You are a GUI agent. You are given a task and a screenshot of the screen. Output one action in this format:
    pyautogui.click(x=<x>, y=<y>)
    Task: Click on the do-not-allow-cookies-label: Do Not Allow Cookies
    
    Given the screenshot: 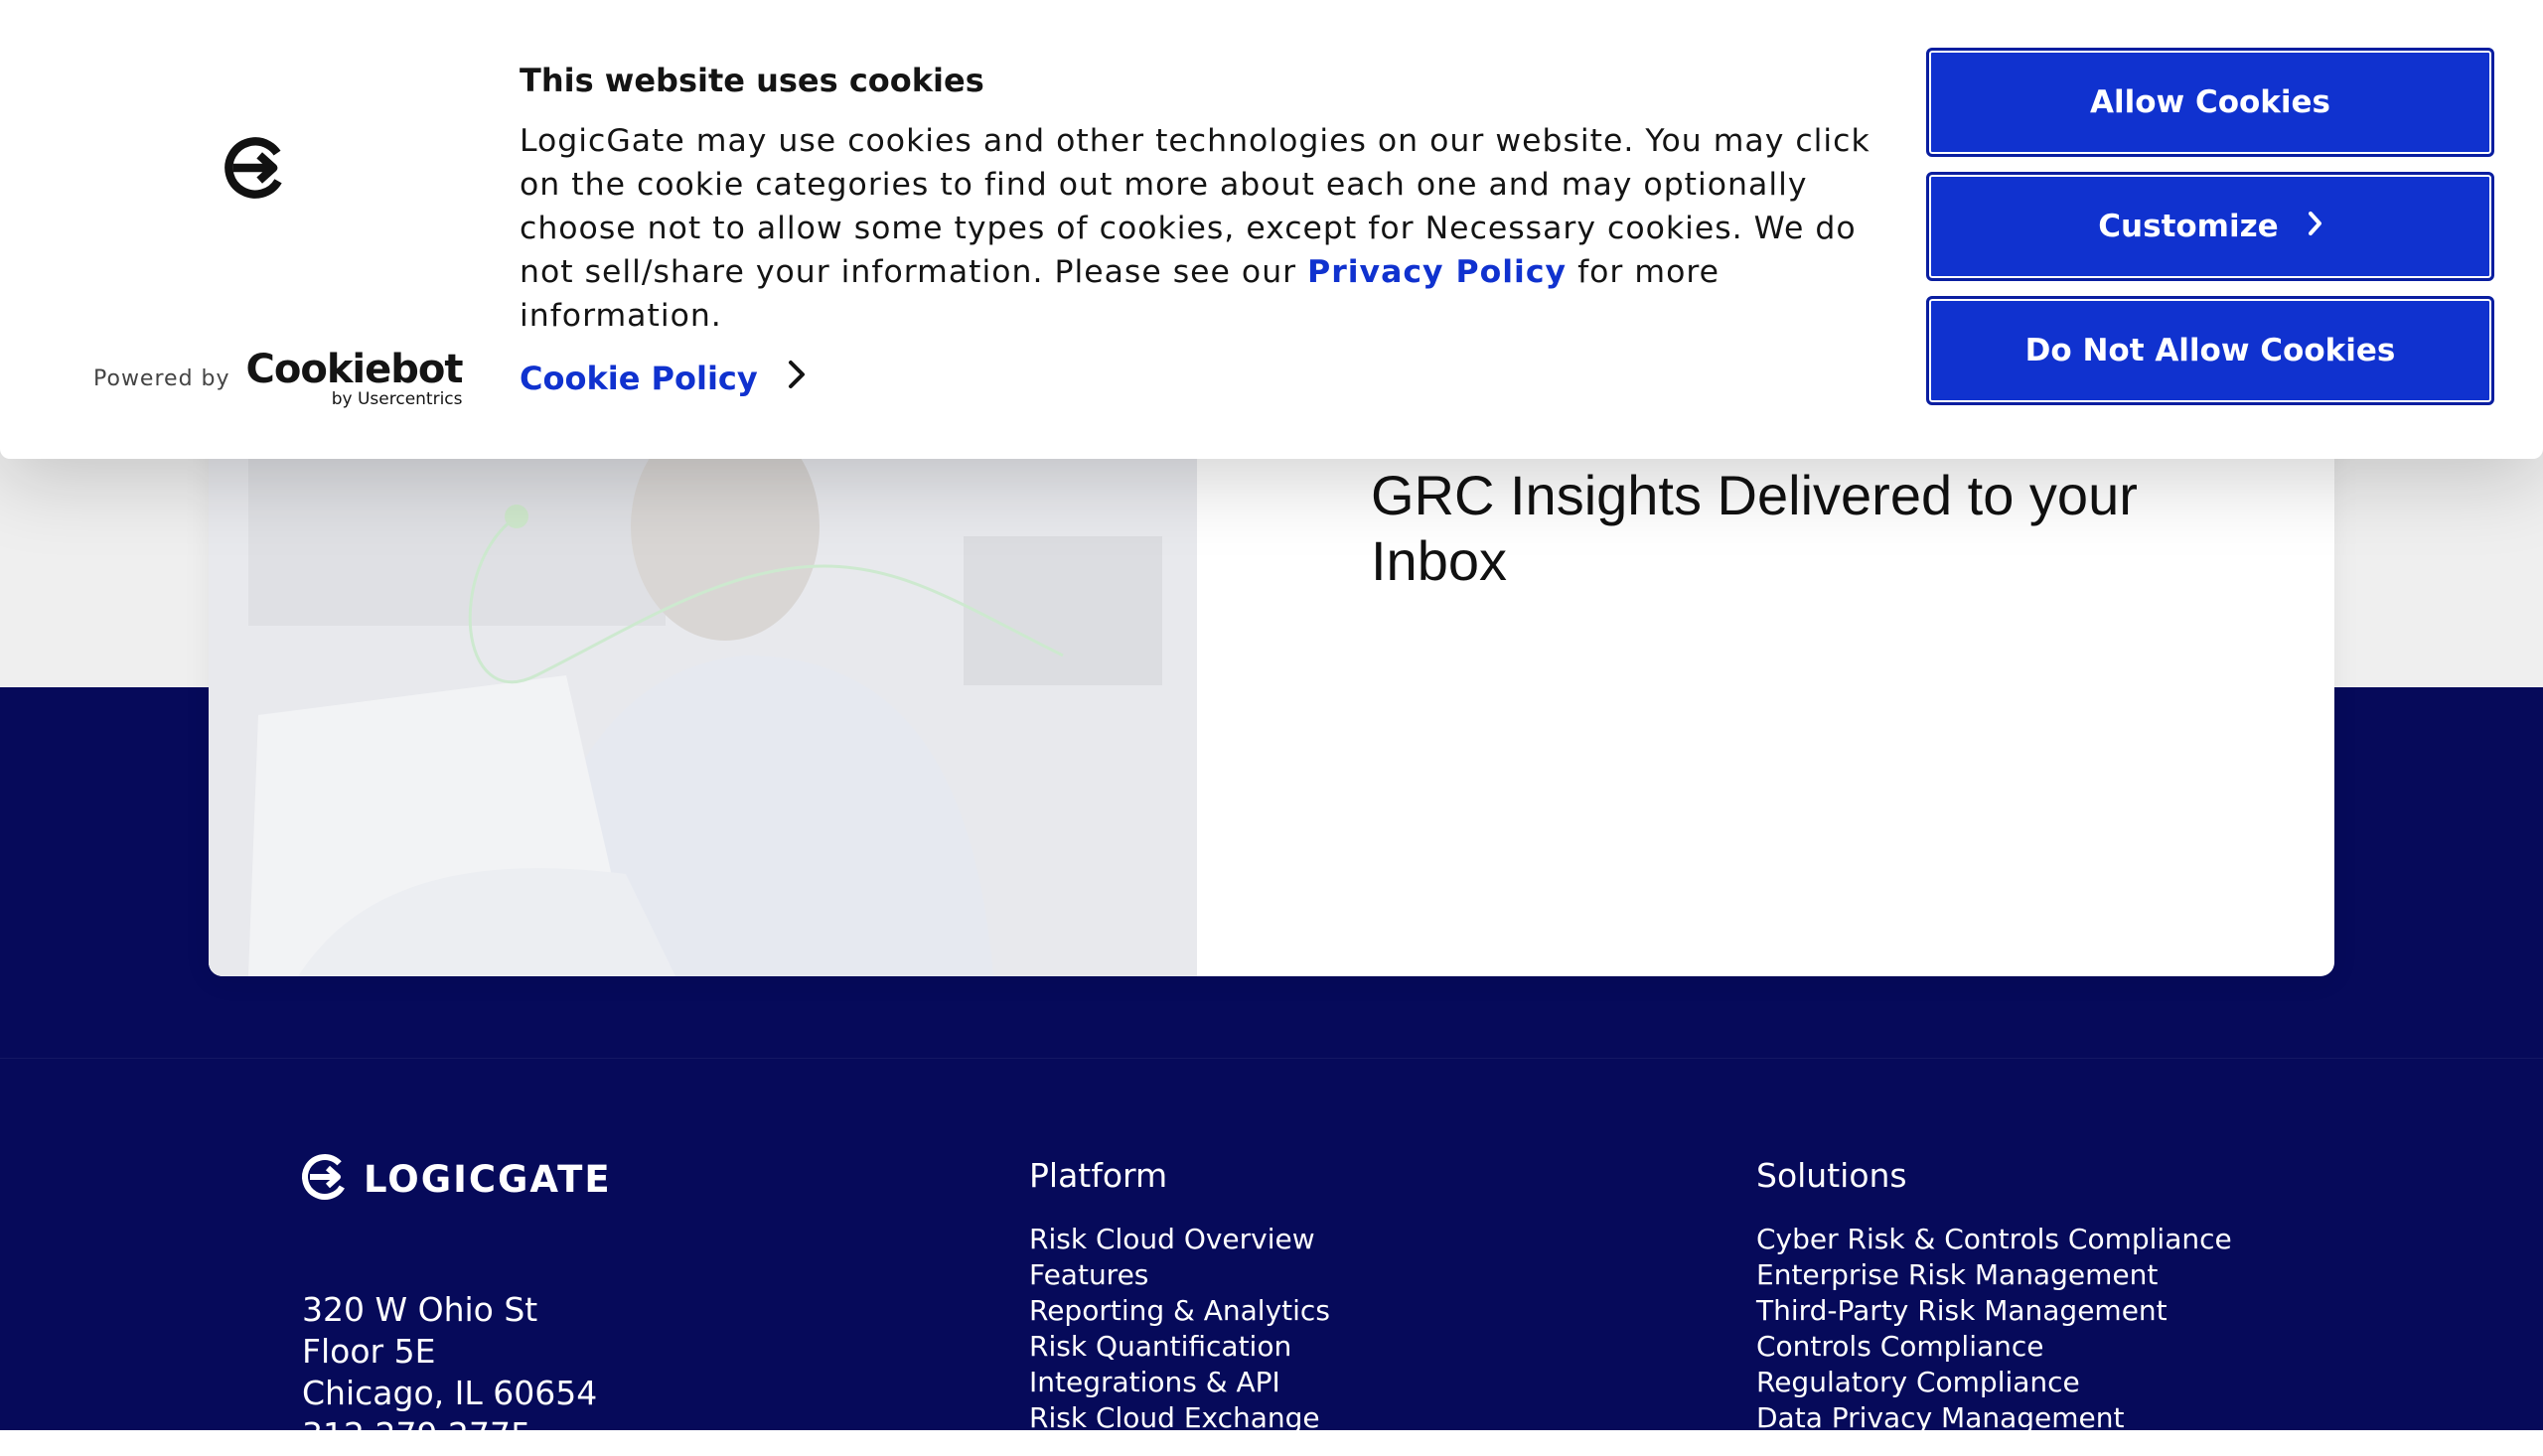 What is the action you would take?
    pyautogui.click(x=2210, y=350)
    